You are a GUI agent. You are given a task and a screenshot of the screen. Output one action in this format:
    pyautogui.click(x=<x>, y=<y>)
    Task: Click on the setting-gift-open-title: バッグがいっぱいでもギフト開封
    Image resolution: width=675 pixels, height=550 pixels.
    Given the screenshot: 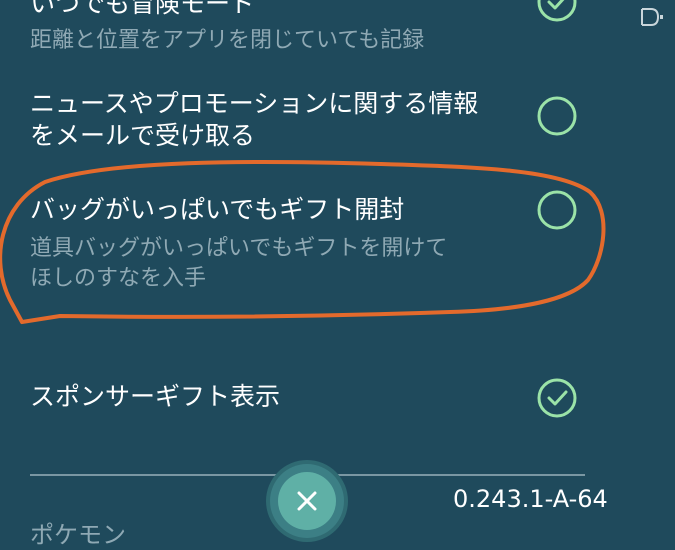 What is the action you would take?
    pyautogui.click(x=217, y=209)
    